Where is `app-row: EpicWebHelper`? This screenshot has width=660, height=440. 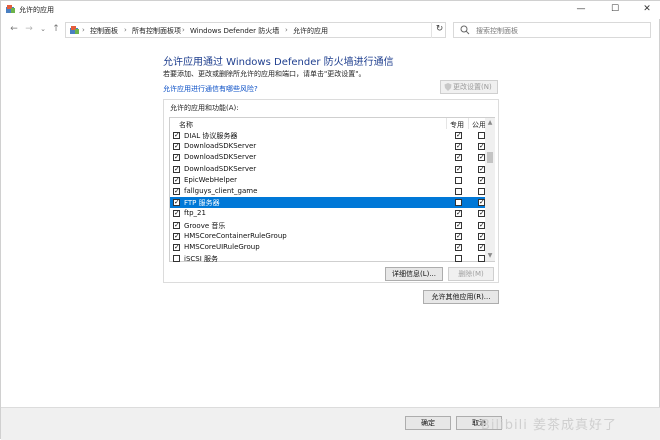
app-row: EpicWebHelper is located at coordinates (327, 180).